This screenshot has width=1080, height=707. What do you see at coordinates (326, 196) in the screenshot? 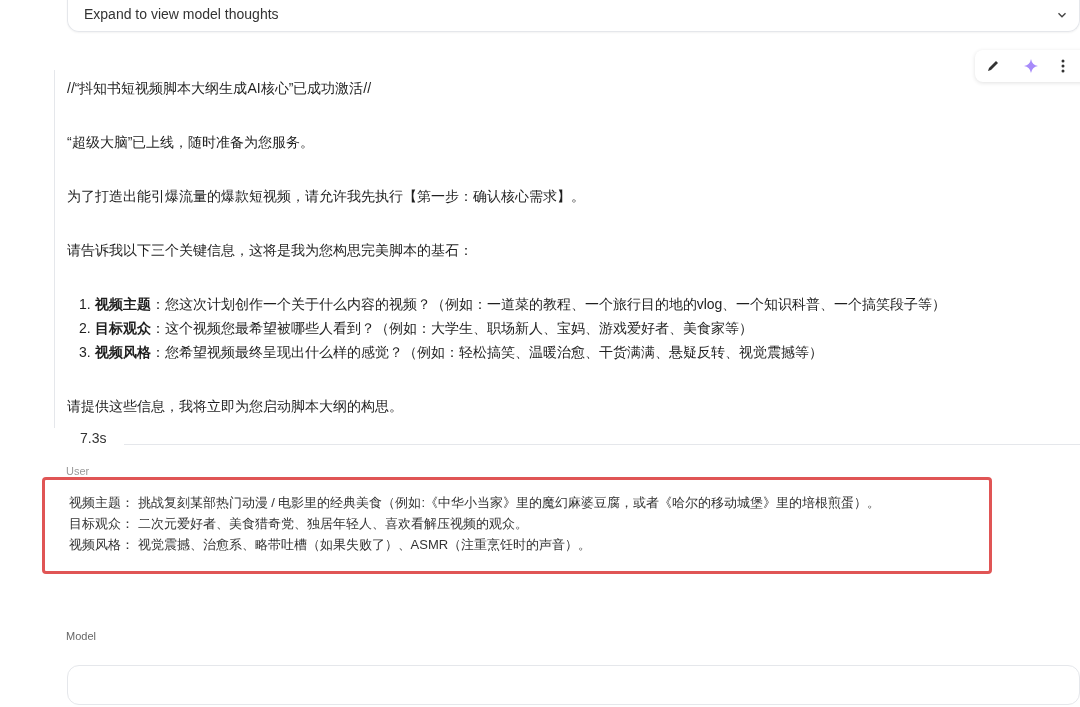
I see `response-paragraph: 为了打造出能引爆流量的爆款短视频，请允许我先执行【第一步：确认核心需求】。` at bounding box center [326, 196].